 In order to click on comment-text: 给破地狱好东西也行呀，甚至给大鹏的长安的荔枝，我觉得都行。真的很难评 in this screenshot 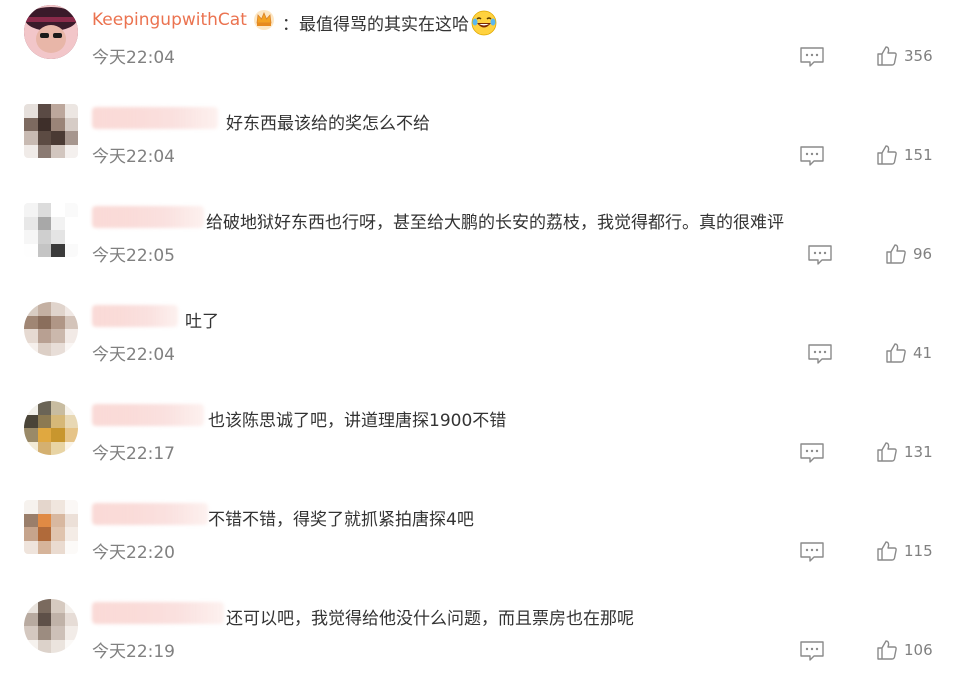, I will do `click(495, 223)`.